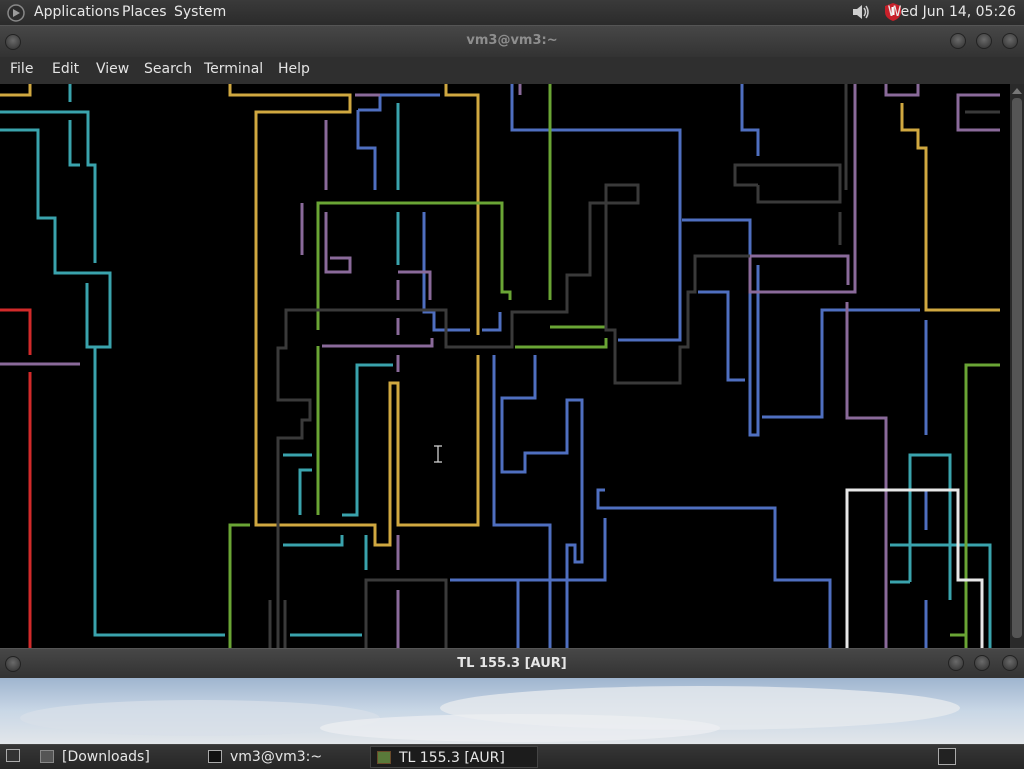 The height and width of the screenshot is (769, 1024). I want to click on taskbar-item-label: vm3@vm3:~, so click(276, 757).